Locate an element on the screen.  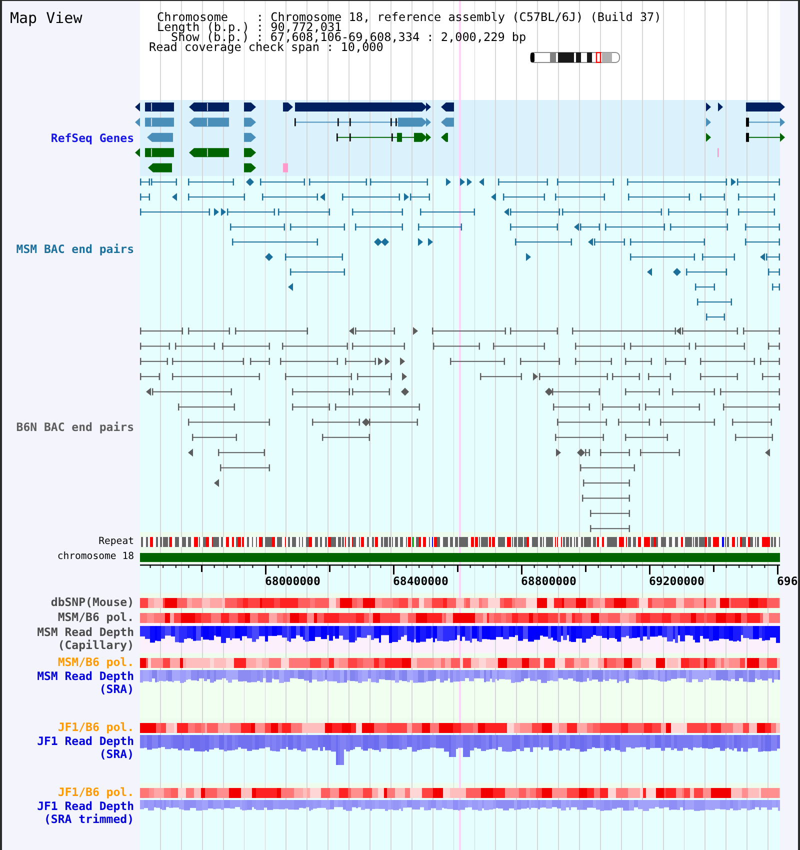
summary-line: Length (b.p.) : 90,772,031 is located at coordinates (249, 27).